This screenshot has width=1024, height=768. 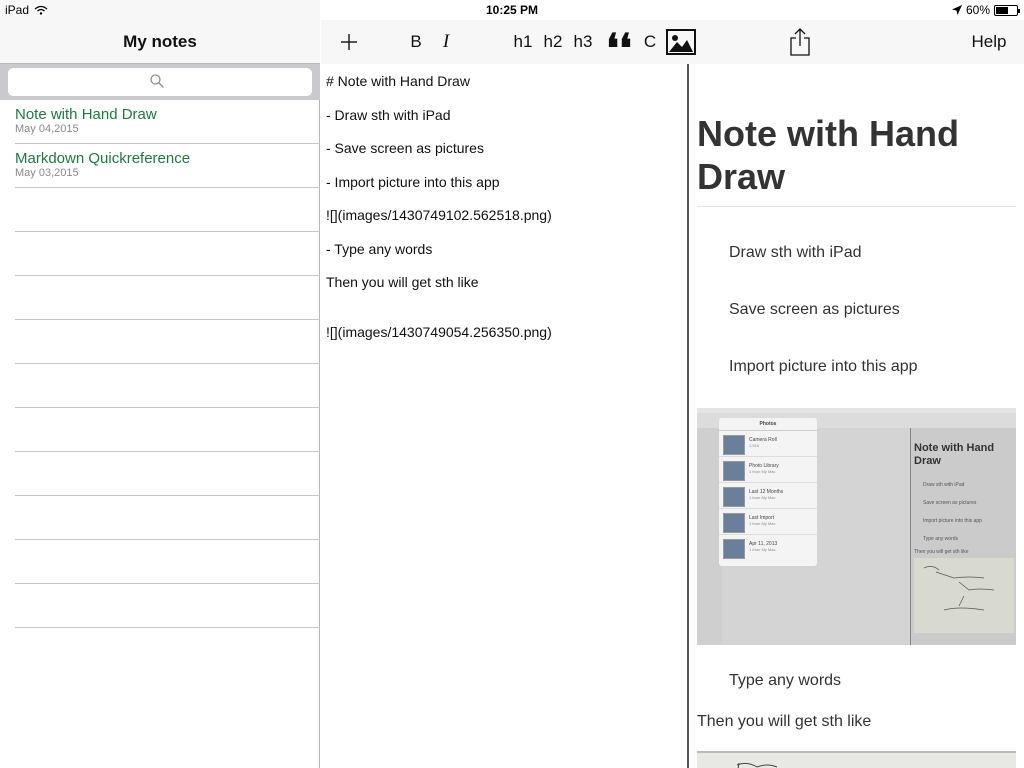 I want to click on note-title: Note with Hand Draw, so click(x=86, y=114).